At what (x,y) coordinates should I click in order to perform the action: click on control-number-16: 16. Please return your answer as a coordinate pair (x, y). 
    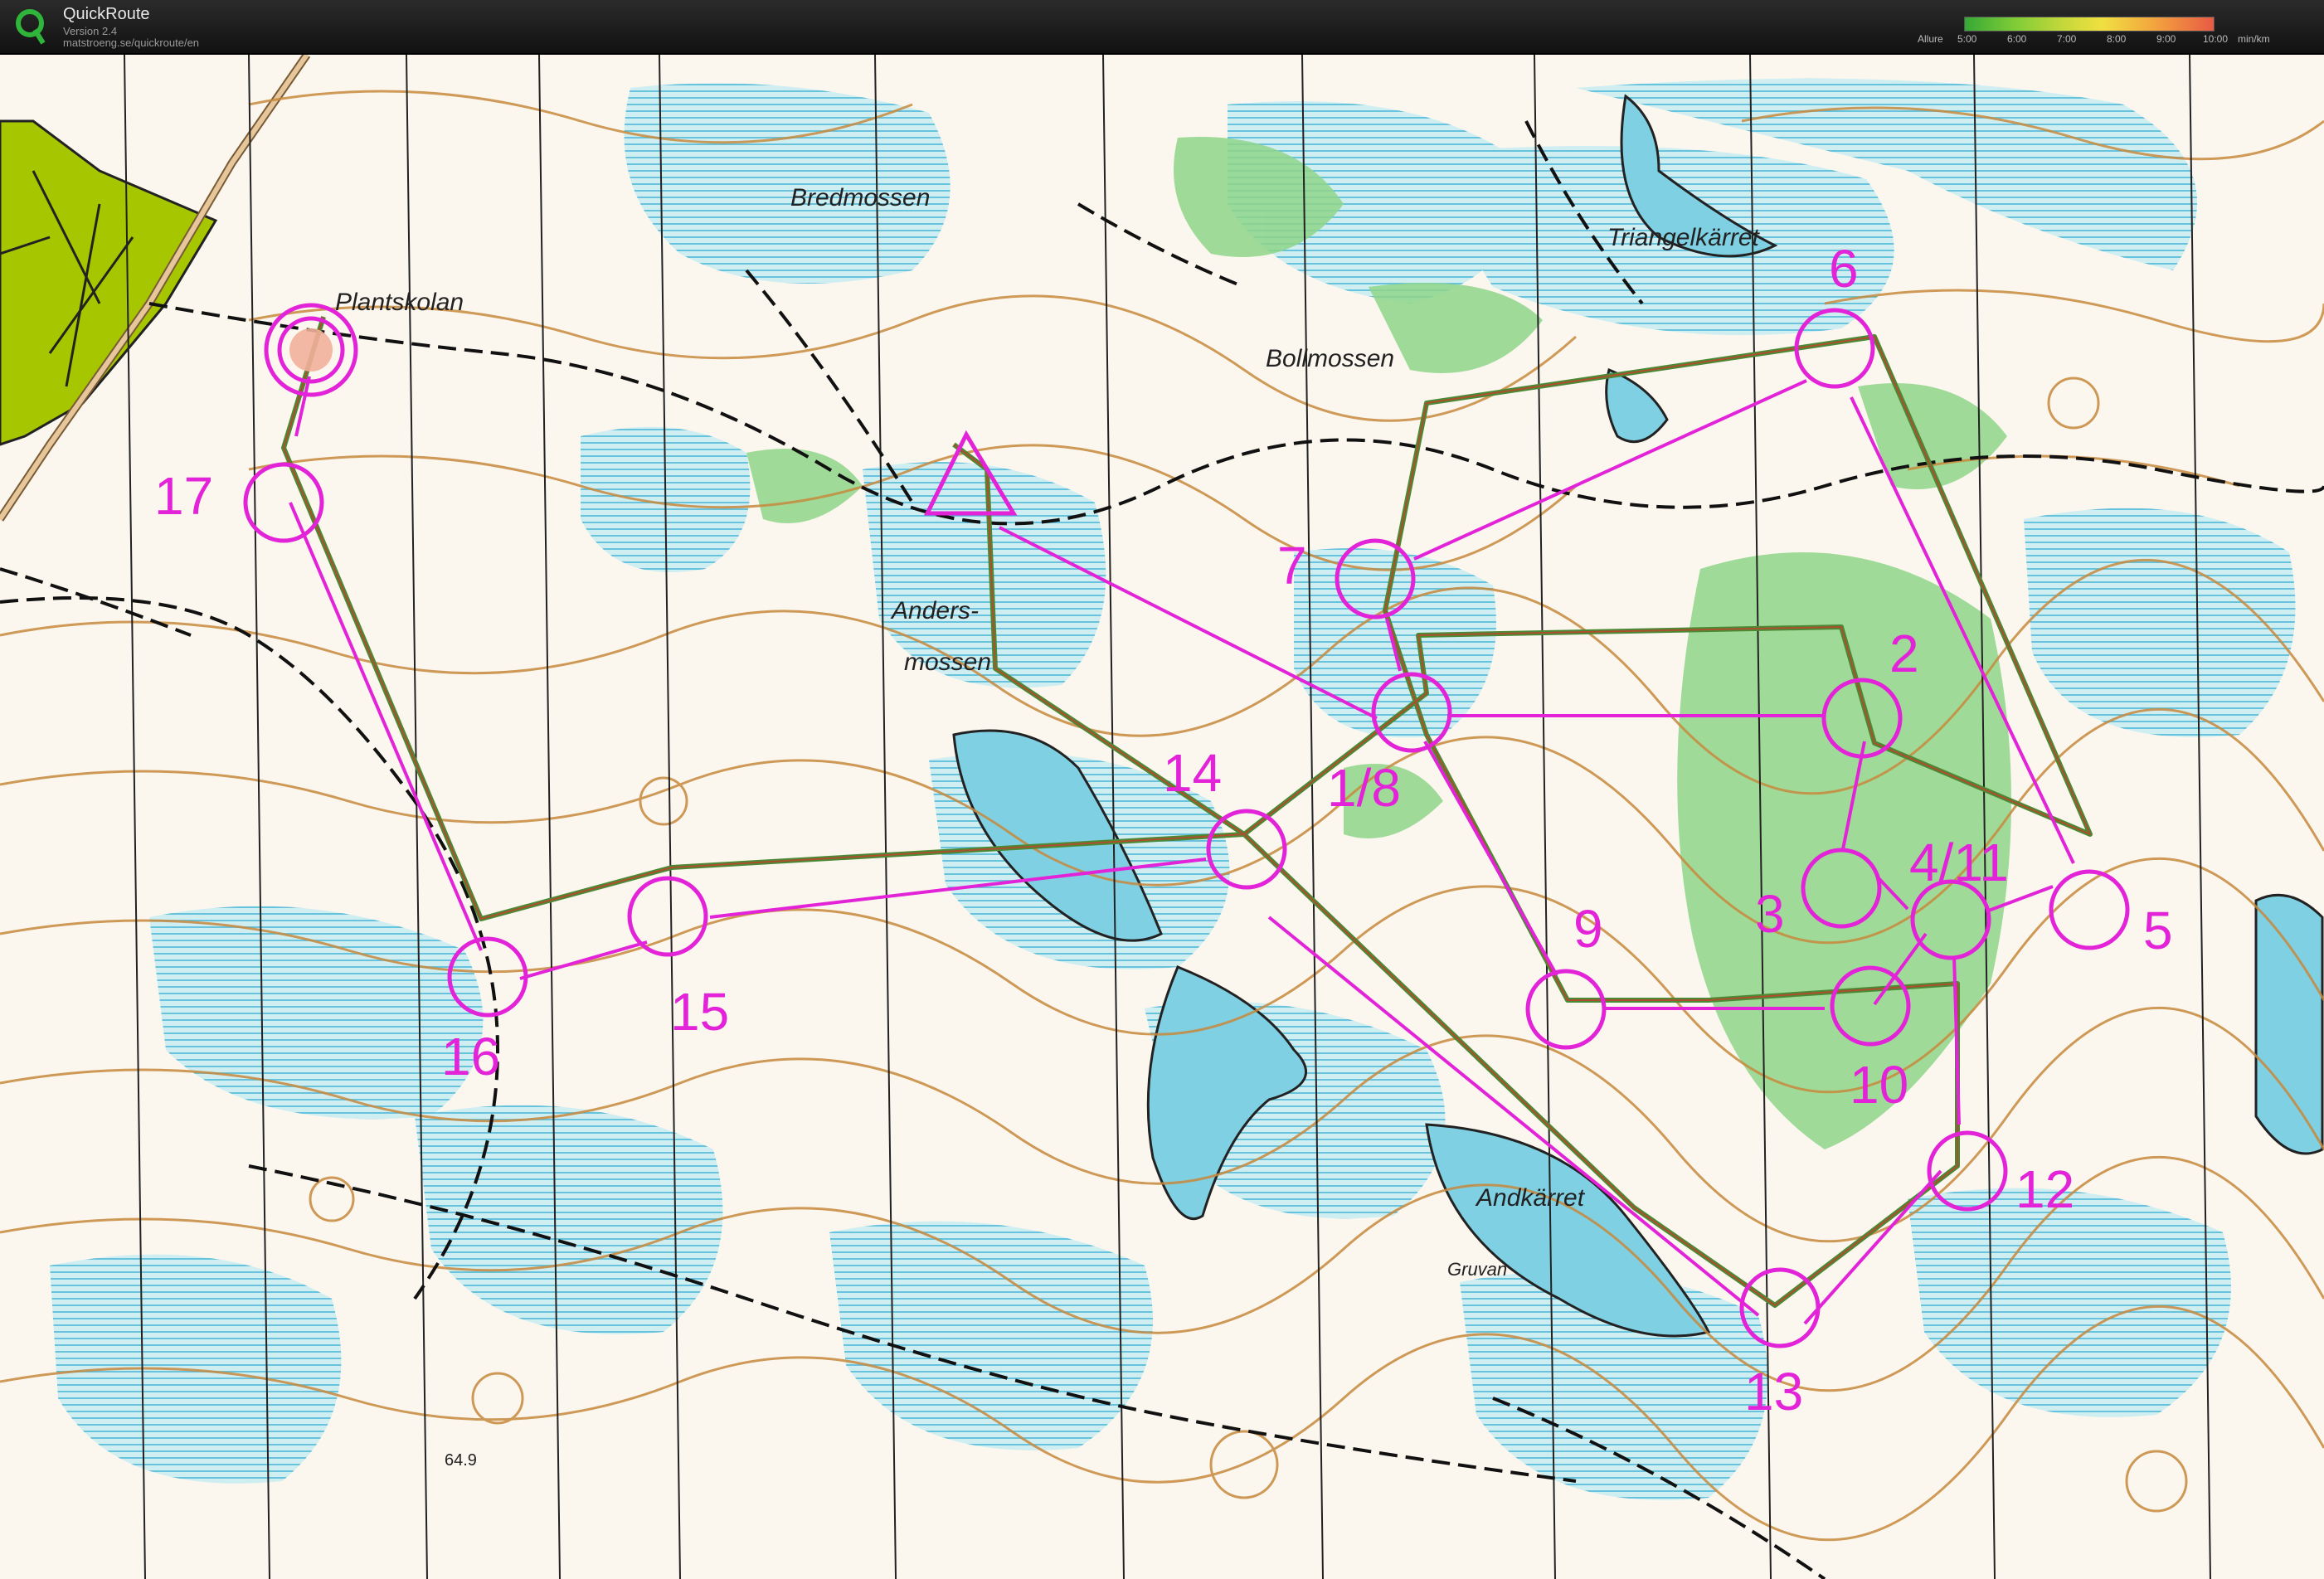
    Looking at the image, I should click on (471, 1056).